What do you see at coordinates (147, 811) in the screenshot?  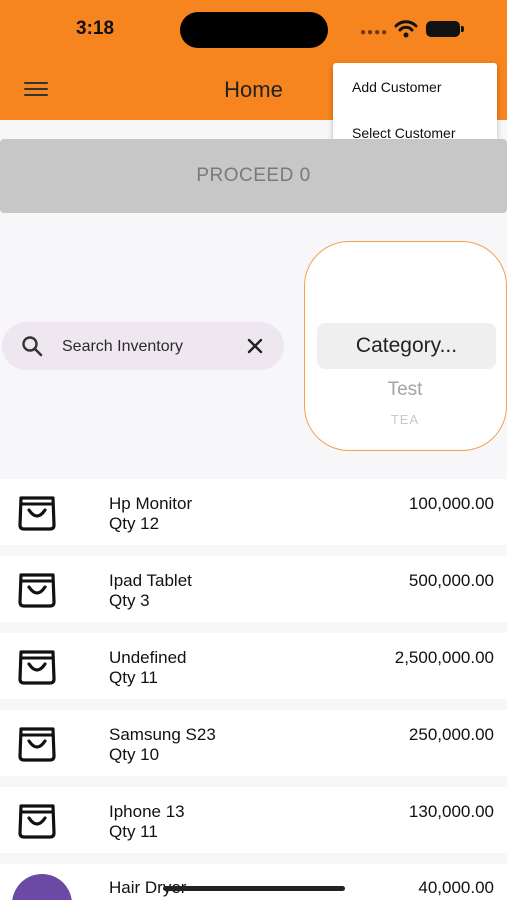 I see `item-name: Iphone 13` at bounding box center [147, 811].